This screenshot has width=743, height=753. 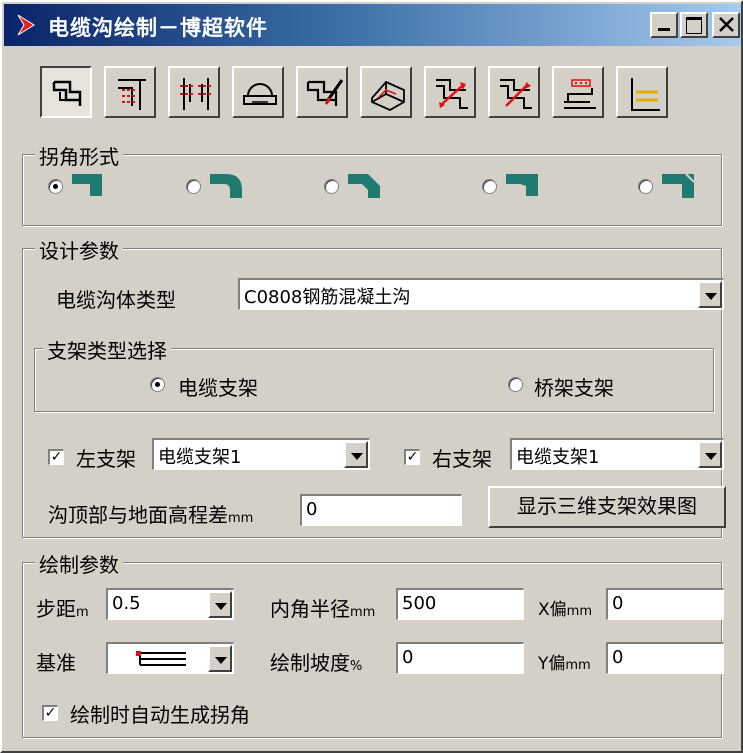 I want to click on left-support-value: 电缆支架1, so click(x=200, y=457).